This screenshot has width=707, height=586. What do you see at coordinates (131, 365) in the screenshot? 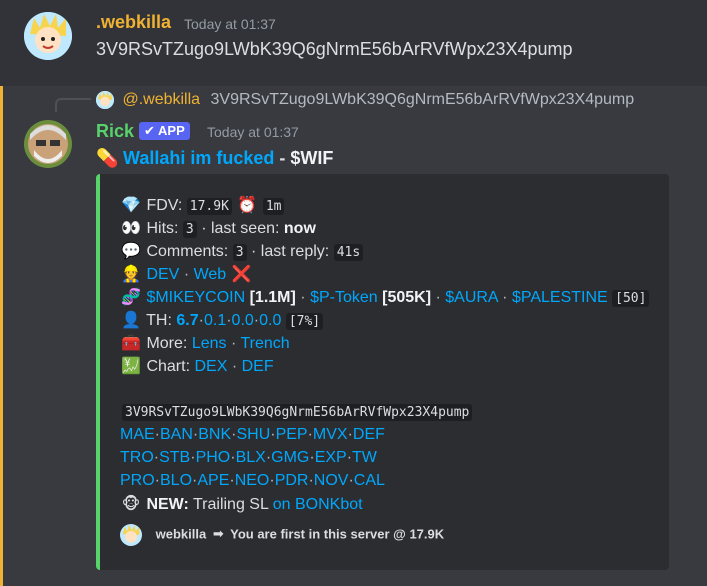
I see `yen-chart-icon: 💹` at bounding box center [131, 365].